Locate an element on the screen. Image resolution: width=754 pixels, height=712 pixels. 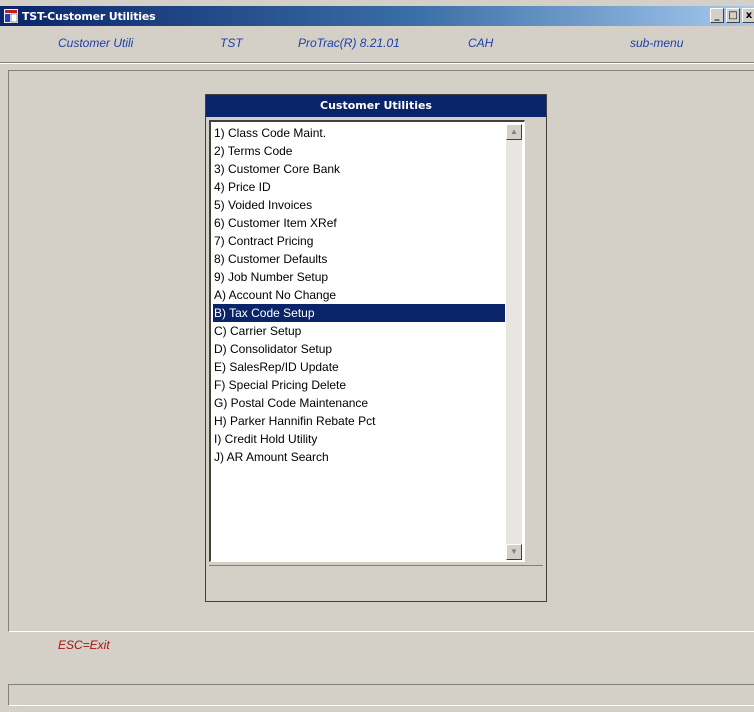
arrow-up-icon: ▲ is located at coordinates (514, 132).